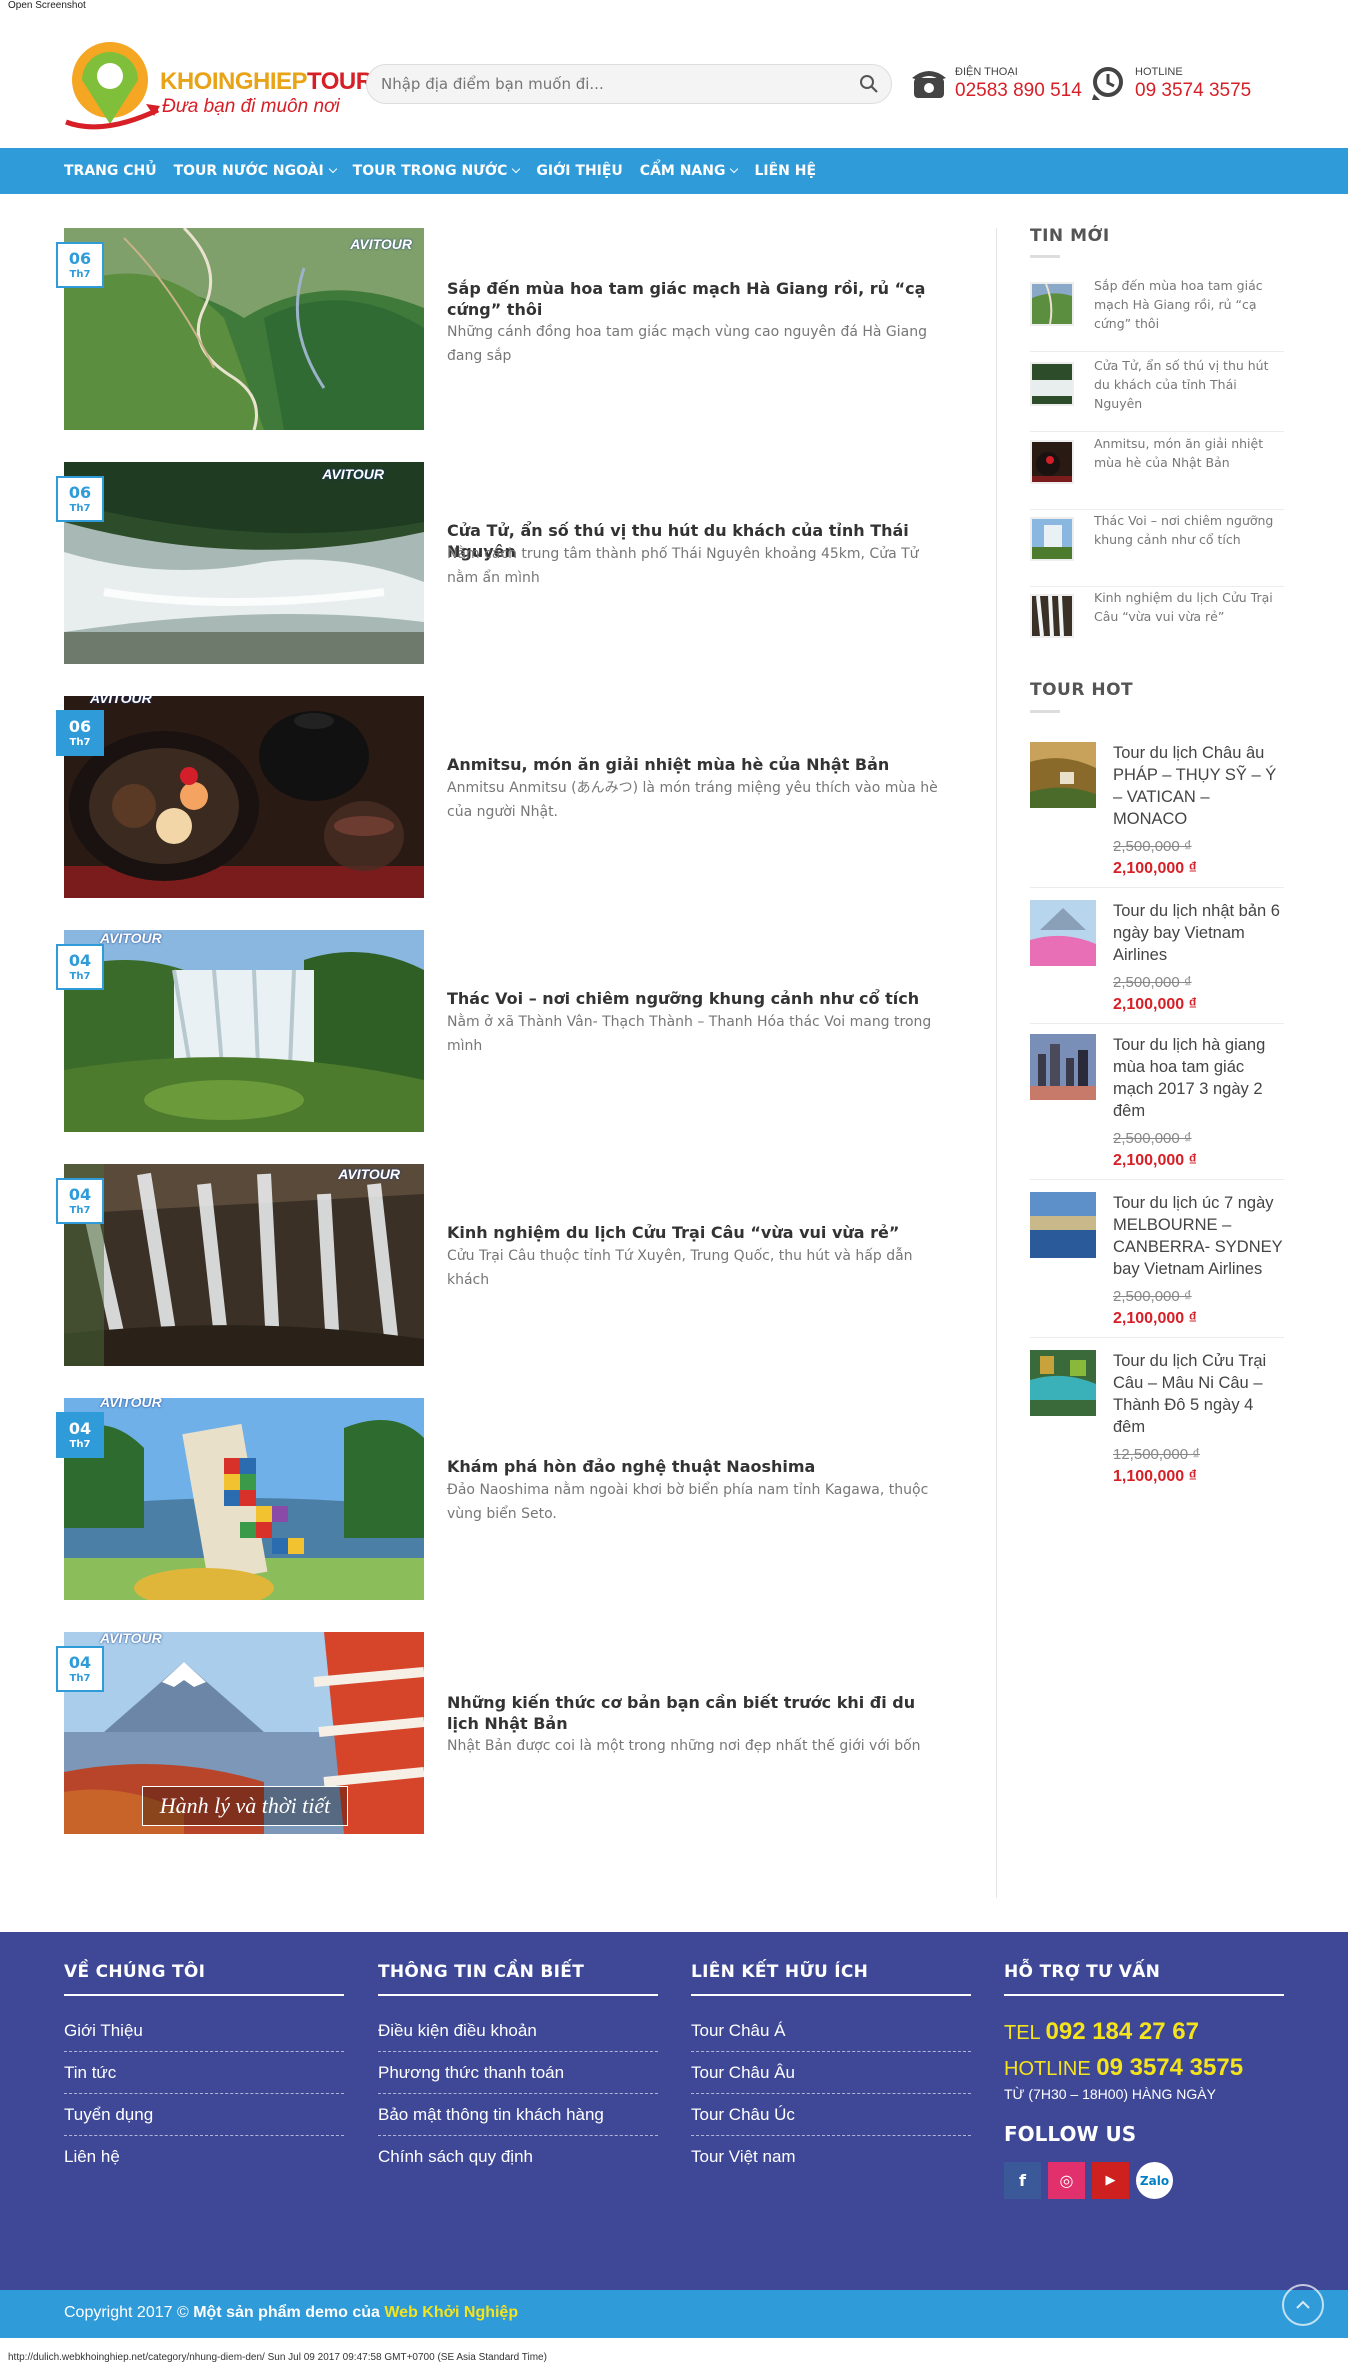 This screenshot has width=1348, height=2364. I want to click on post-thumbnail: AVITOUR Hành lý và thời tiết, so click(244, 1733).